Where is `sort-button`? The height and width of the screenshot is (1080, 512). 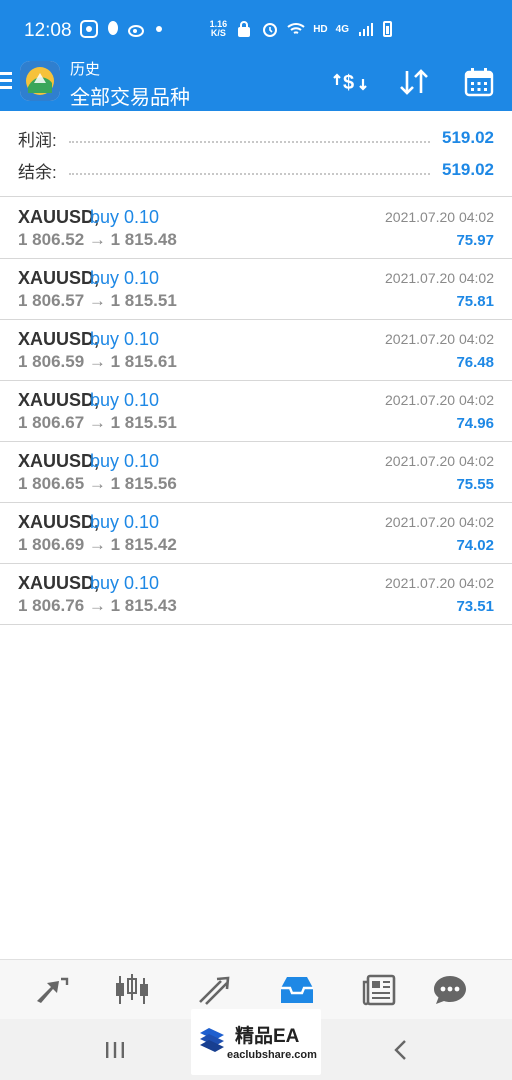
sort-button is located at coordinates (414, 82).